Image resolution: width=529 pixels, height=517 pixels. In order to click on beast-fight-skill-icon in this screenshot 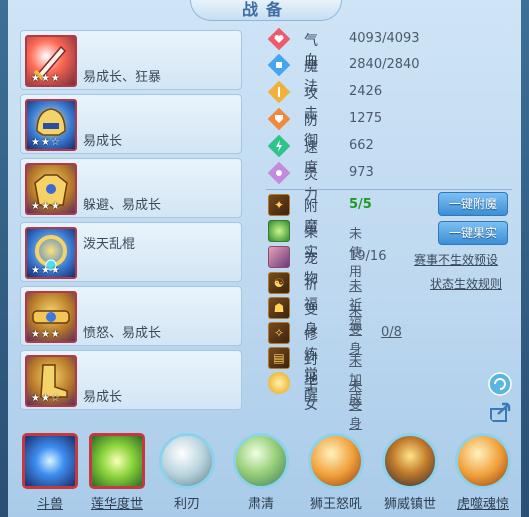, I will do `click(50, 461)`.